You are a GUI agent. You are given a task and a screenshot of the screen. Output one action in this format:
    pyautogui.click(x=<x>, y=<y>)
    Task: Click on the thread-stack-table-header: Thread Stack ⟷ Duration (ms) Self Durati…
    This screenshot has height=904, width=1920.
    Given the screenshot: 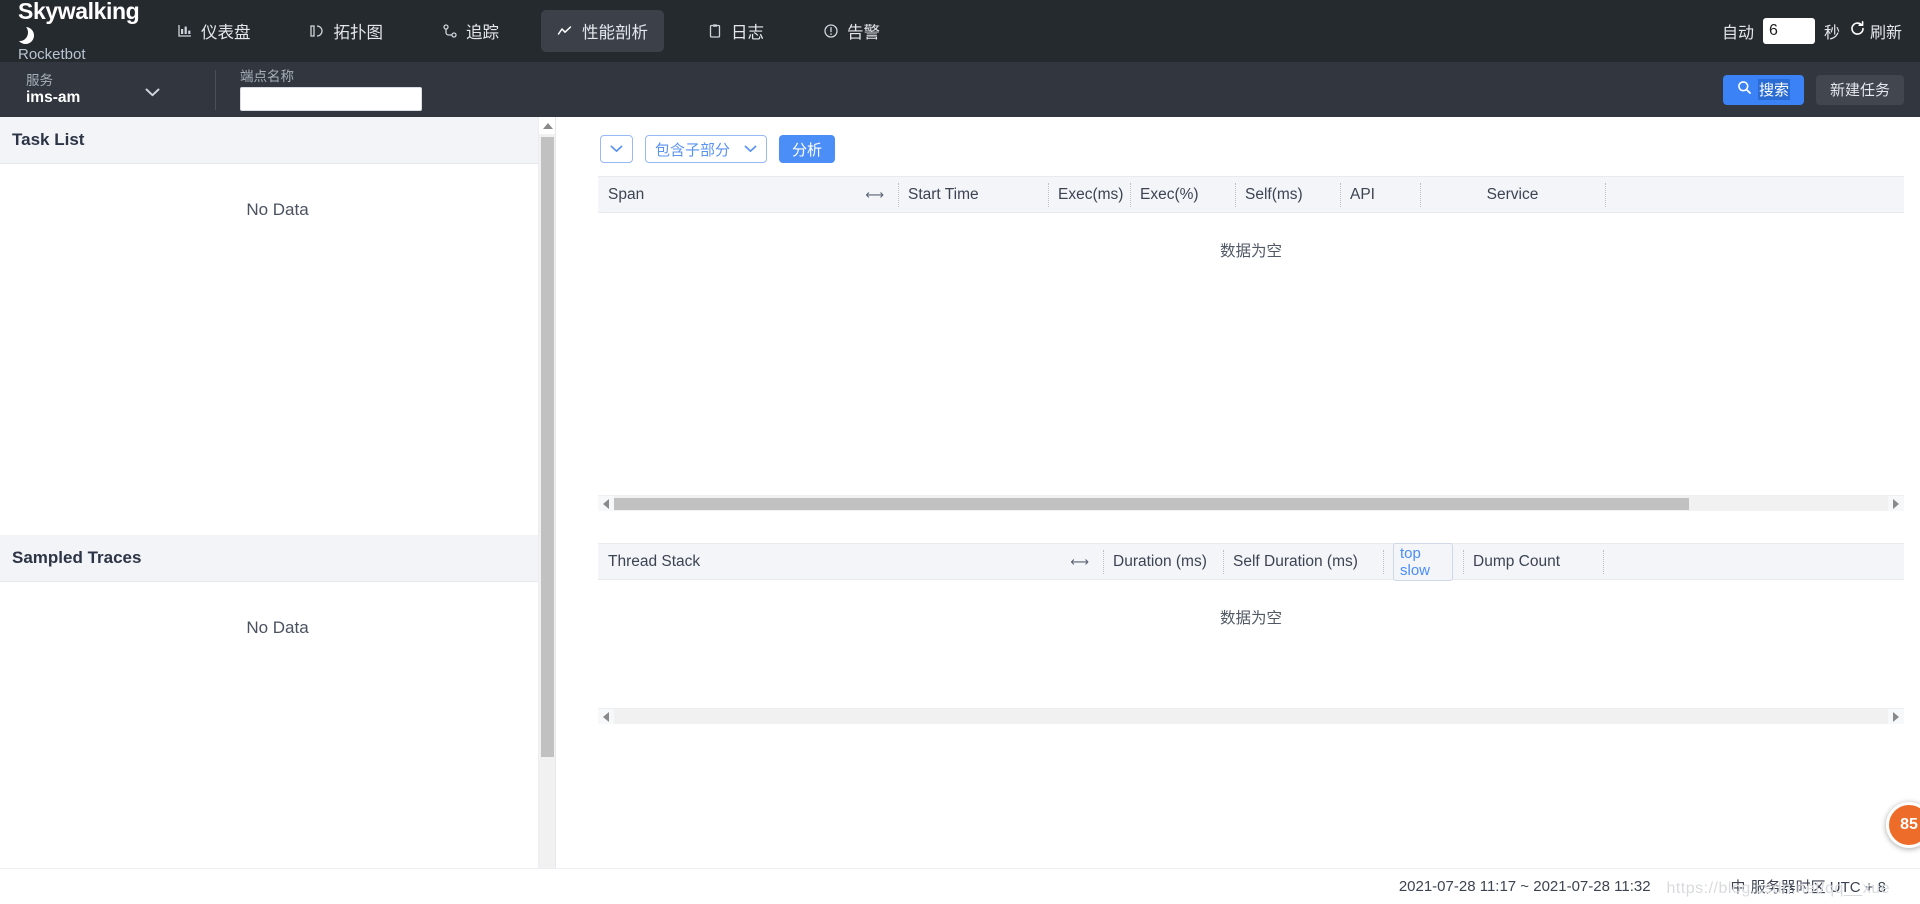 What is the action you would take?
    pyautogui.click(x=1251, y=561)
    